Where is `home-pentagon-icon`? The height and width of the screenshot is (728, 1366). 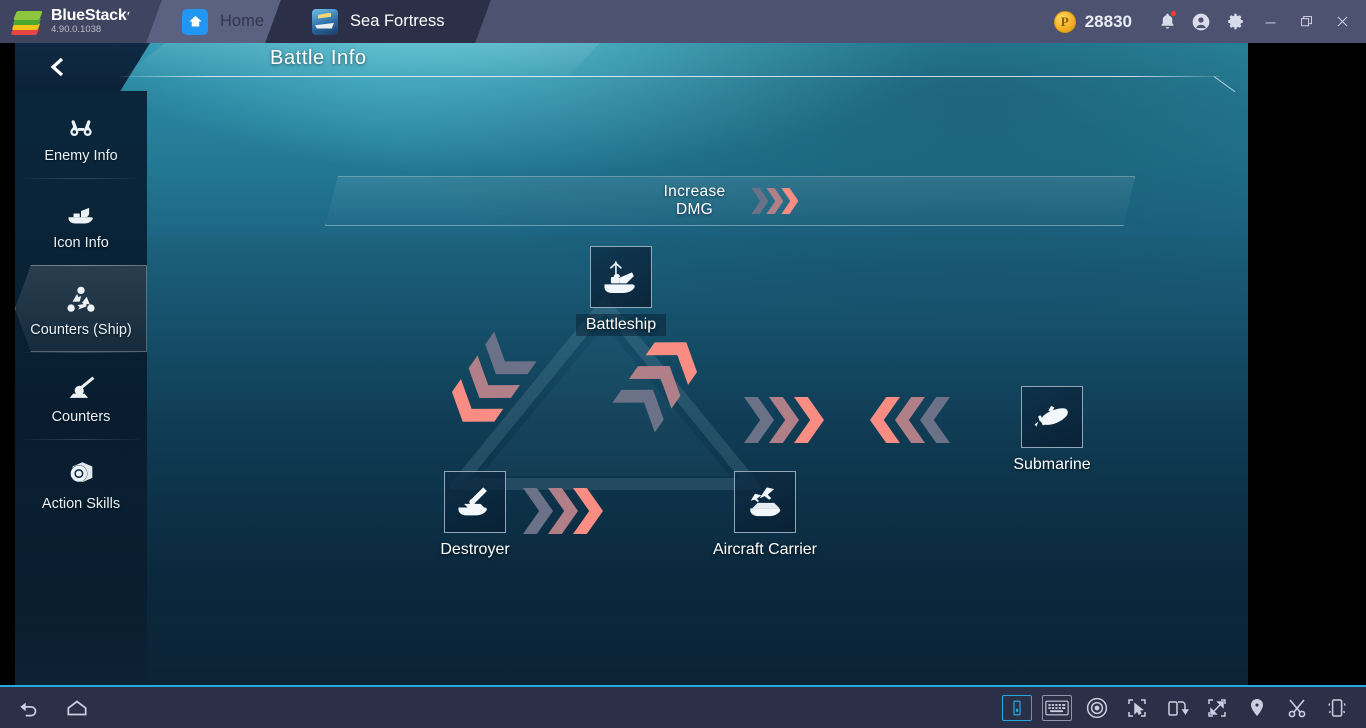 home-pentagon-icon is located at coordinates (77, 708).